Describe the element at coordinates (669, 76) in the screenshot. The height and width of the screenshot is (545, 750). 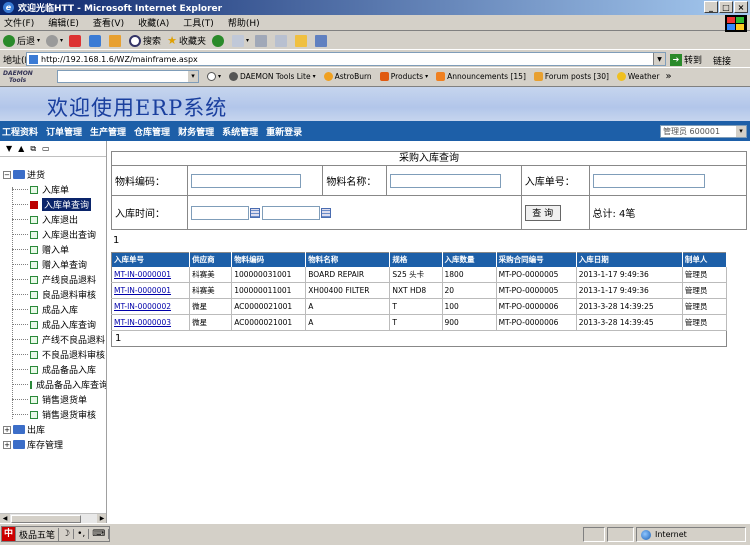
I see `toolbar-overflow-icon: »` at that location.